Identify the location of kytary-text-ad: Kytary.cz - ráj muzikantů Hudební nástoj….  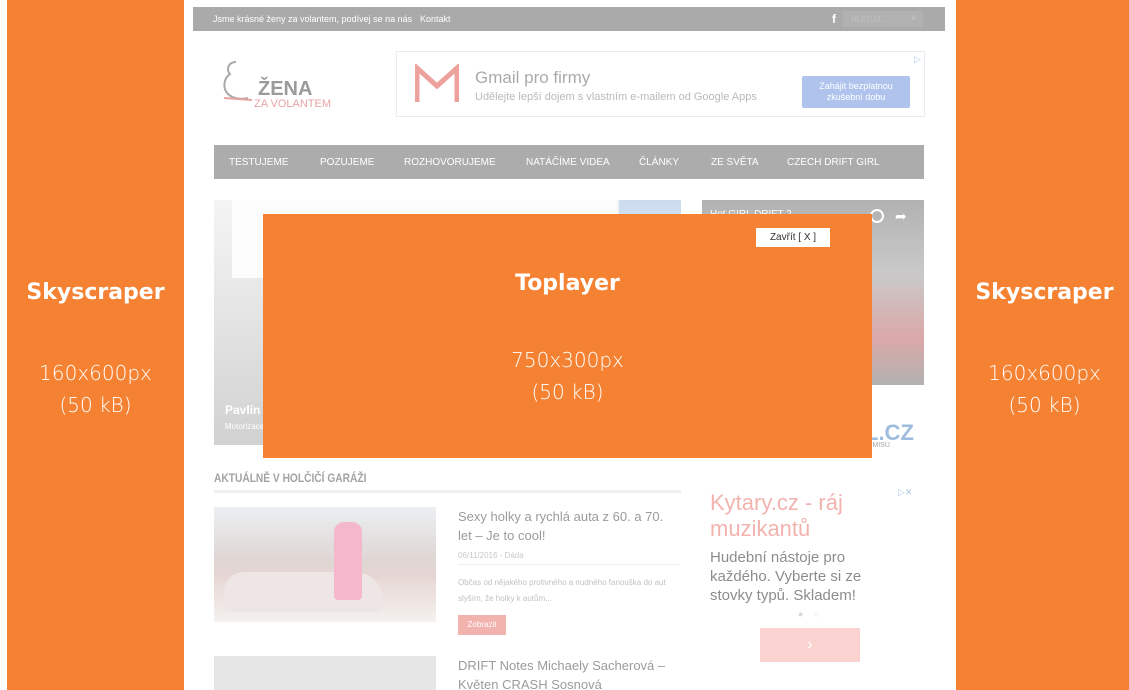
(813, 575).